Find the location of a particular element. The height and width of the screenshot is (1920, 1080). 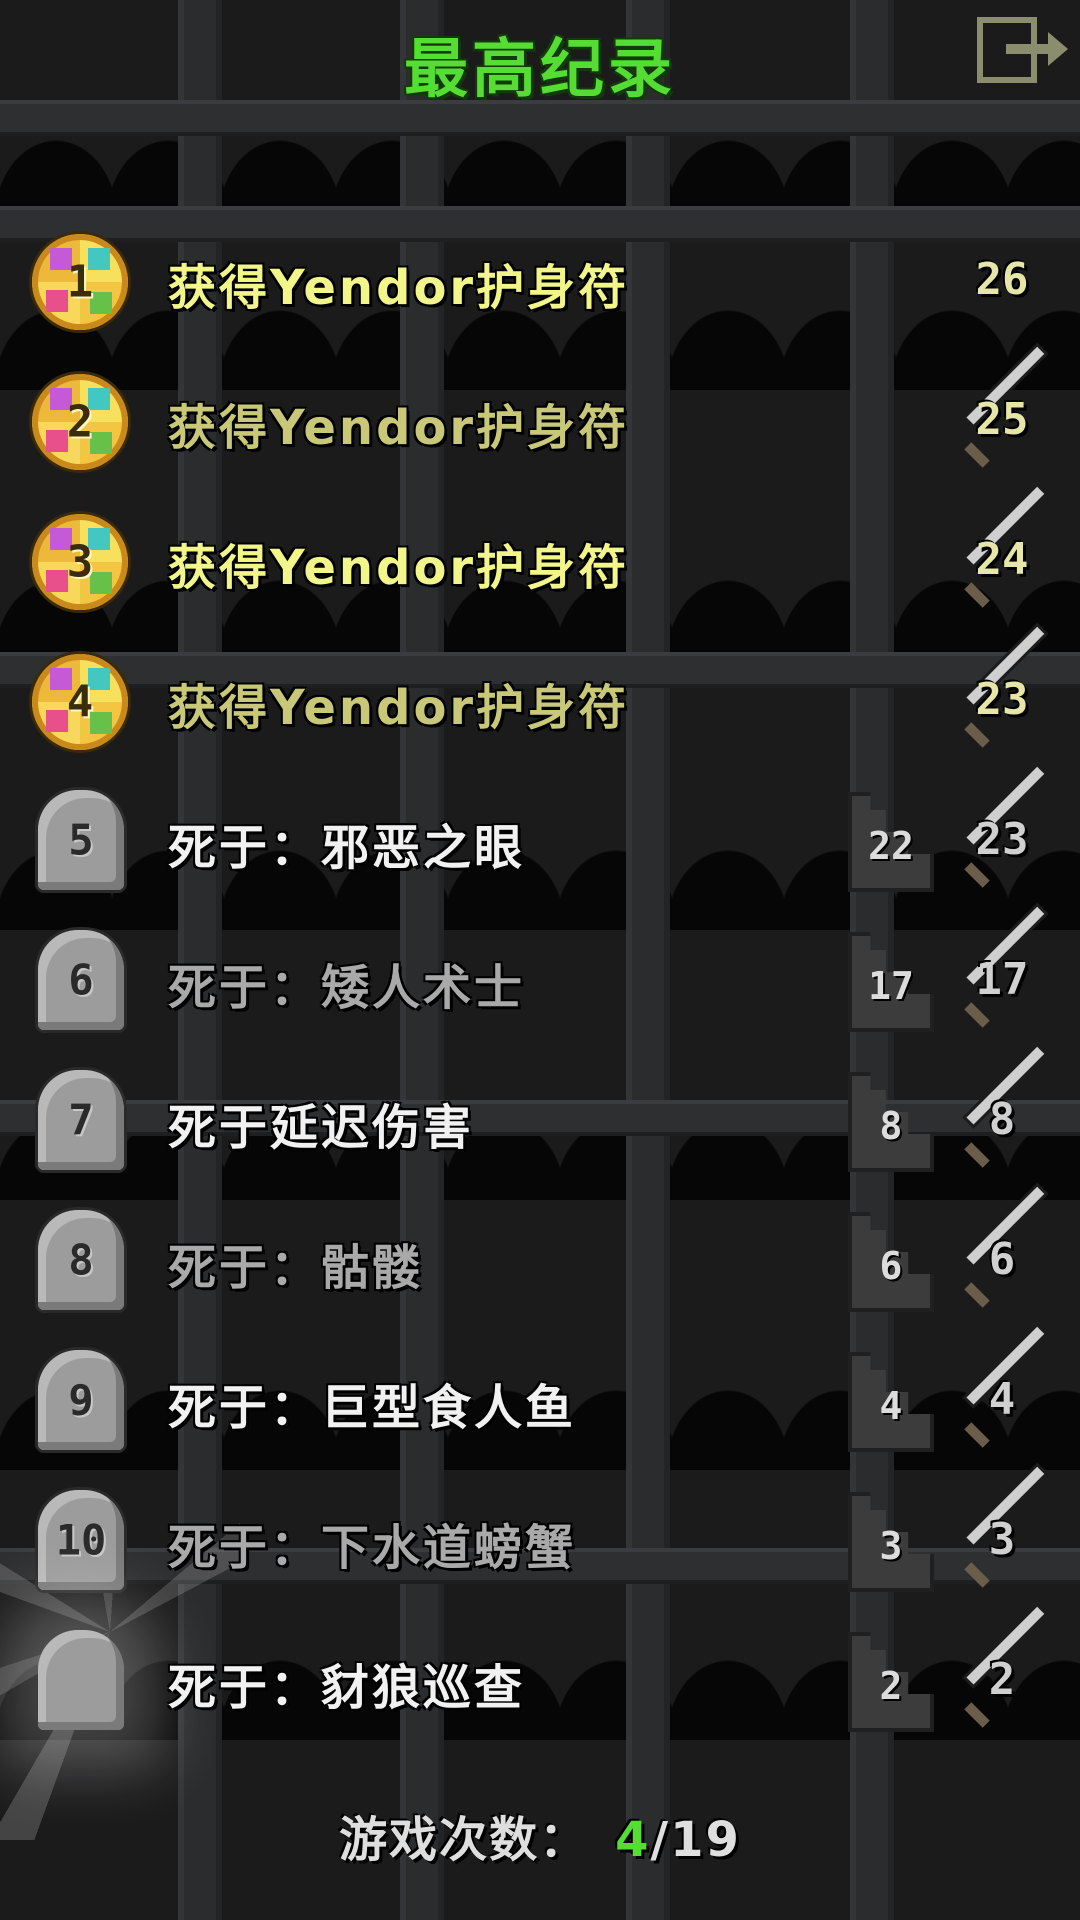

record-row: 4 获得Yendor护身符 23 is located at coordinates (540, 699).